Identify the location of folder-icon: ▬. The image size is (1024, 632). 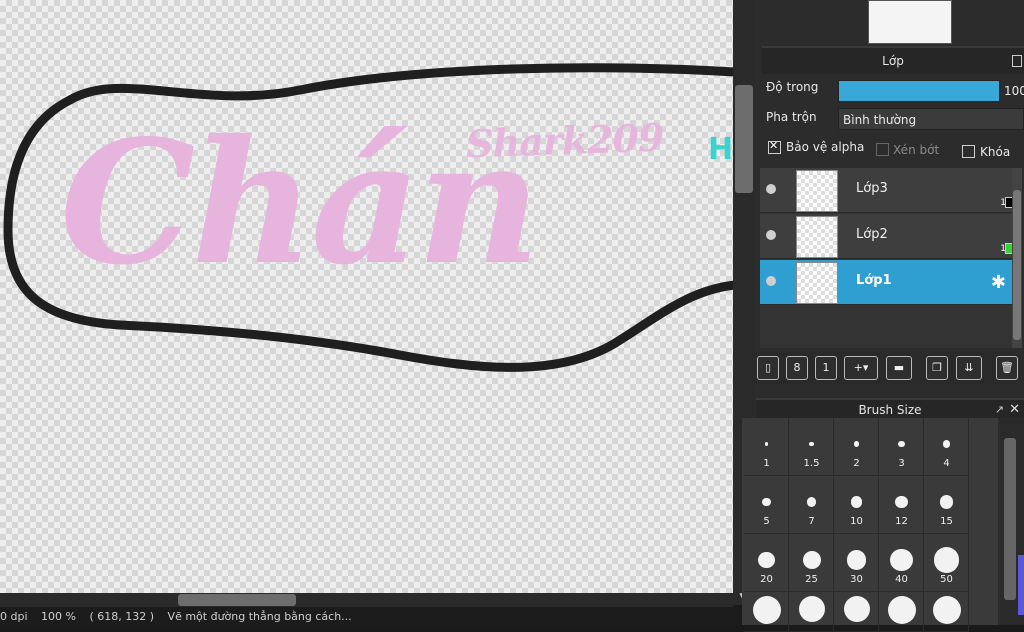
(899, 368).